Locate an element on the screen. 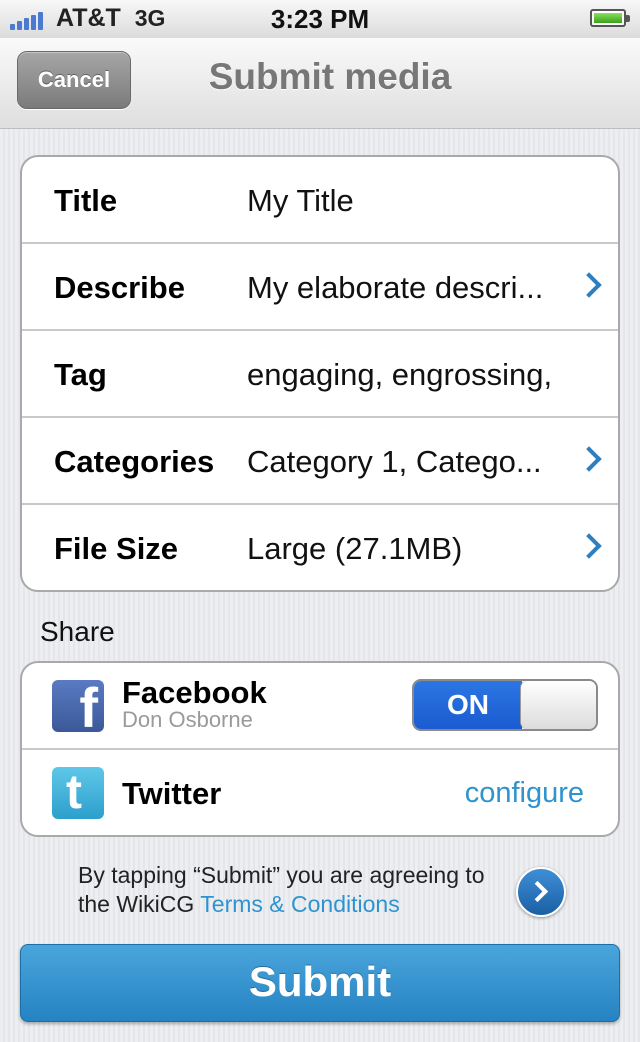  page-title: Submit media is located at coordinates (330, 76).